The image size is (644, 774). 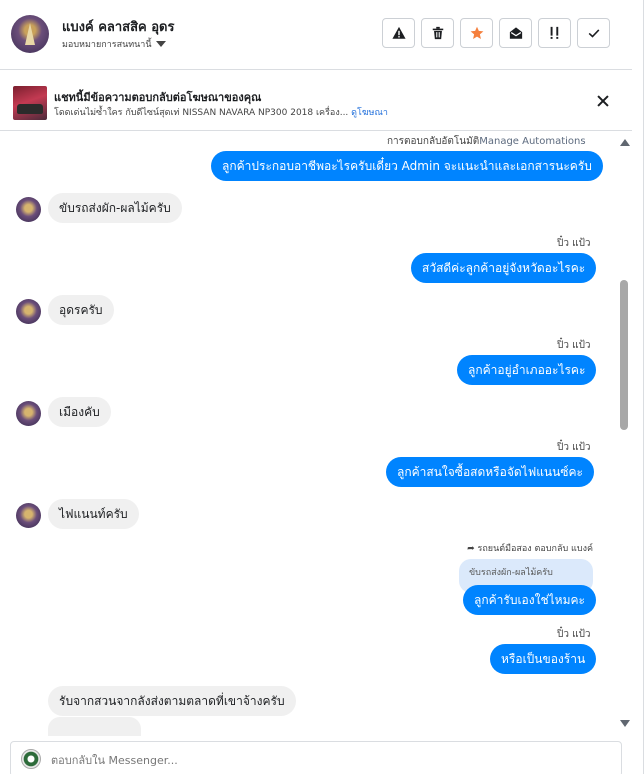 I want to click on assign-label: มอบหมายการสนทนานี้, so click(x=107, y=45).